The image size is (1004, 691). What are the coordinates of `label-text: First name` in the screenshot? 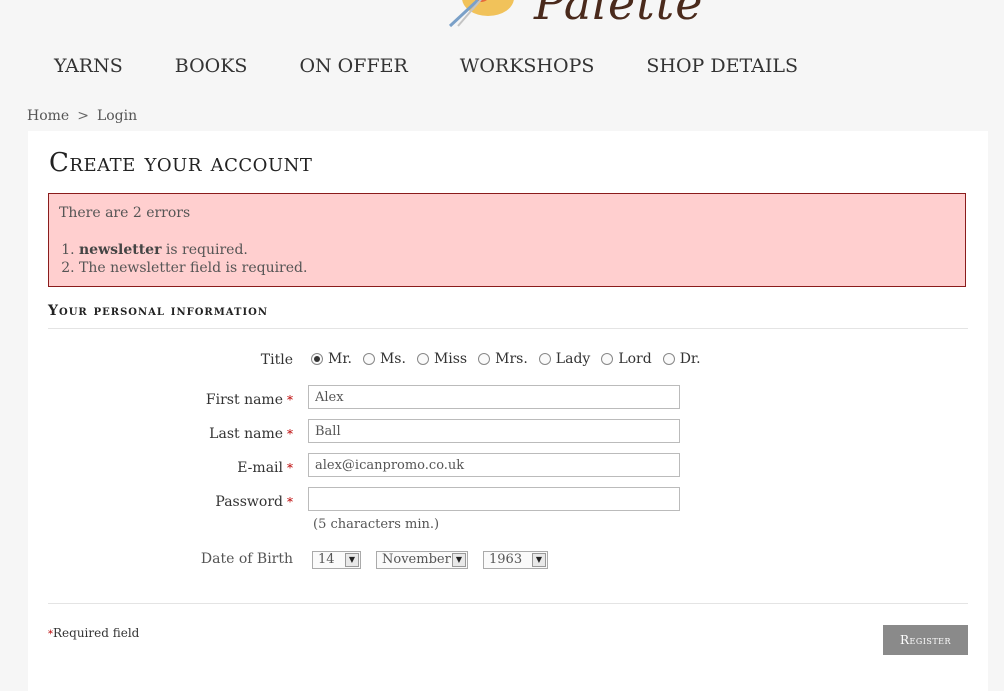 It's located at (244, 400).